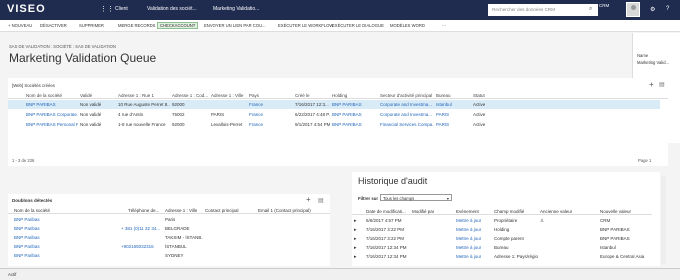 This screenshot has width=680, height=280. Describe the element at coordinates (53, 25) in the screenshot. I see `deactivate-button: DÉSACTIVER` at that location.